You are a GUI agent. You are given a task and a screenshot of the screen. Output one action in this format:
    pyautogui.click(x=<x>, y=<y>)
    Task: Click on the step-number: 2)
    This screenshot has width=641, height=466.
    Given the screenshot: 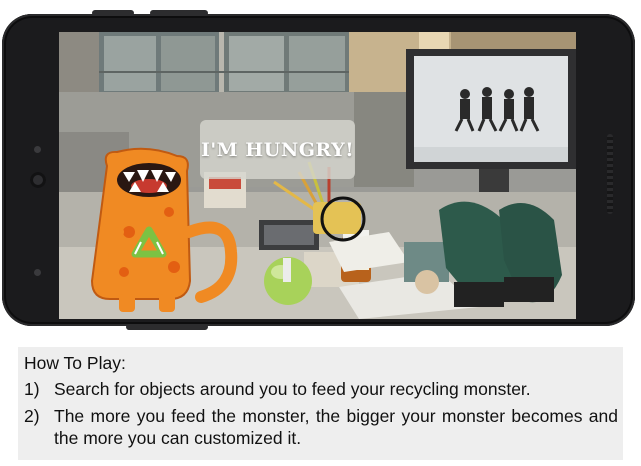 What is the action you would take?
    pyautogui.click(x=32, y=416)
    